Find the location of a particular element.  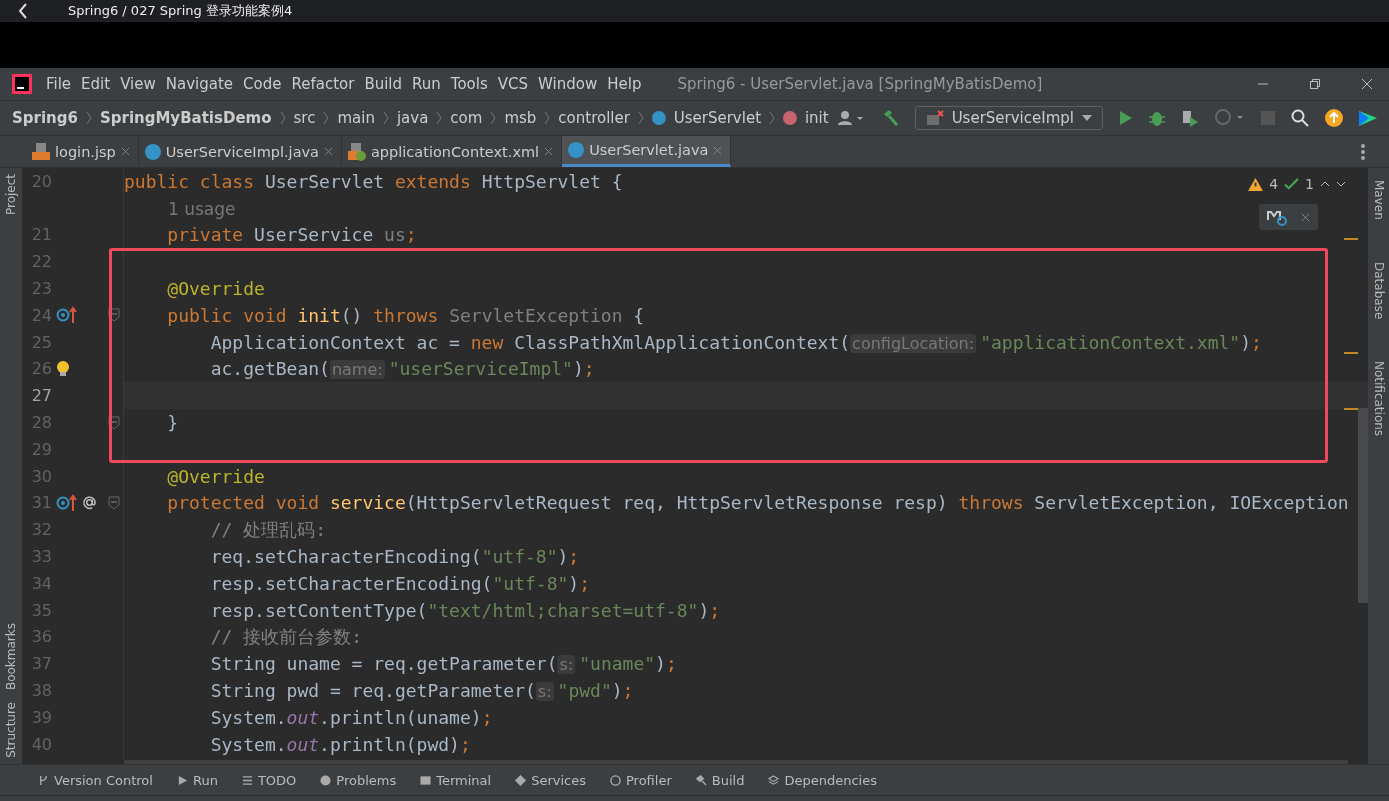

breadcrumb-item: Spring6 is located at coordinates (45, 118).